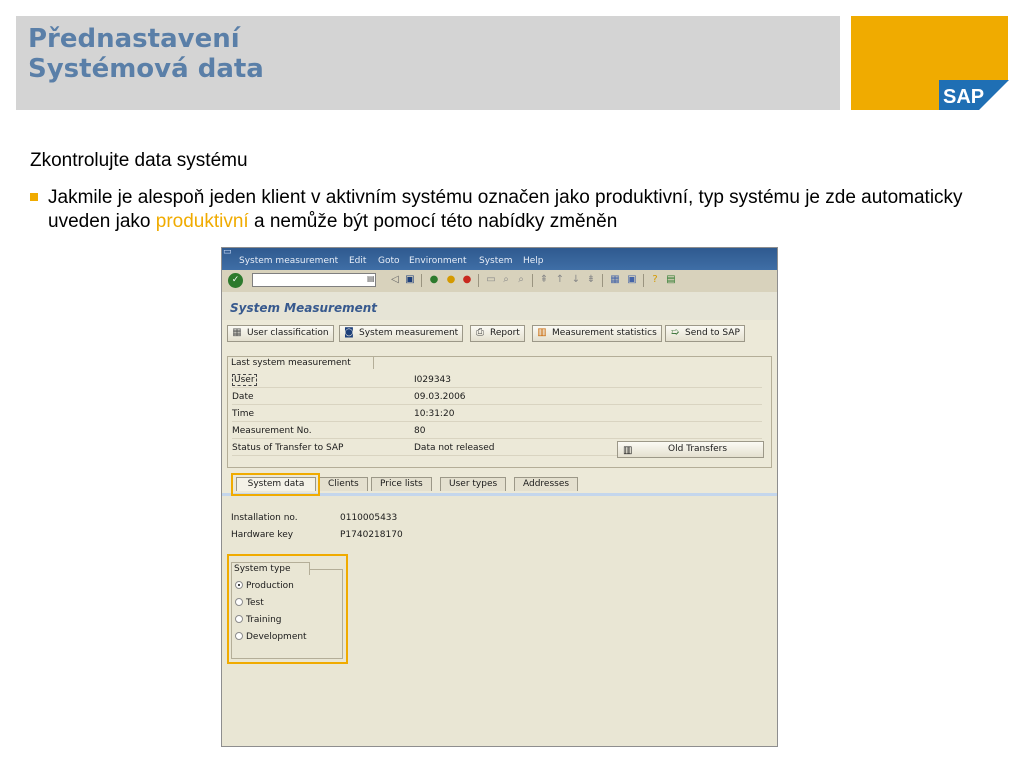 The height and width of the screenshot is (768, 1024). Describe the element at coordinates (437, 261) in the screenshot. I see `menu-environment: Environment` at that location.